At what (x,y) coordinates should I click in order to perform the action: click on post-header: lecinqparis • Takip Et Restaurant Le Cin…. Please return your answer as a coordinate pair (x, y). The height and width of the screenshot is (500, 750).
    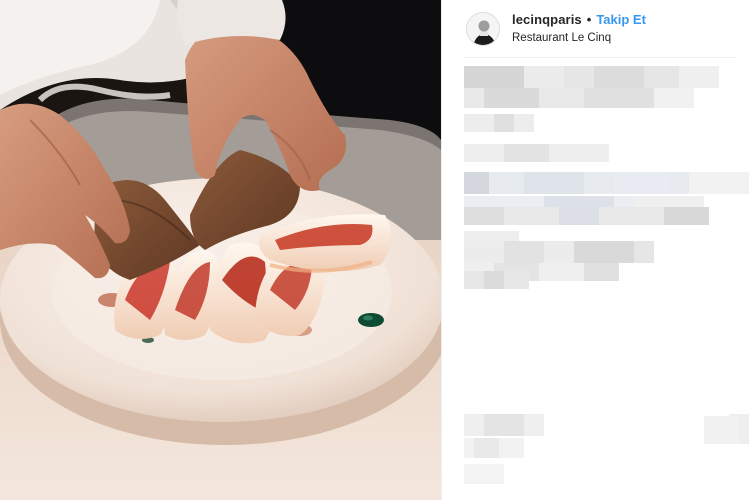
    Looking at the image, I should click on (596, 29).